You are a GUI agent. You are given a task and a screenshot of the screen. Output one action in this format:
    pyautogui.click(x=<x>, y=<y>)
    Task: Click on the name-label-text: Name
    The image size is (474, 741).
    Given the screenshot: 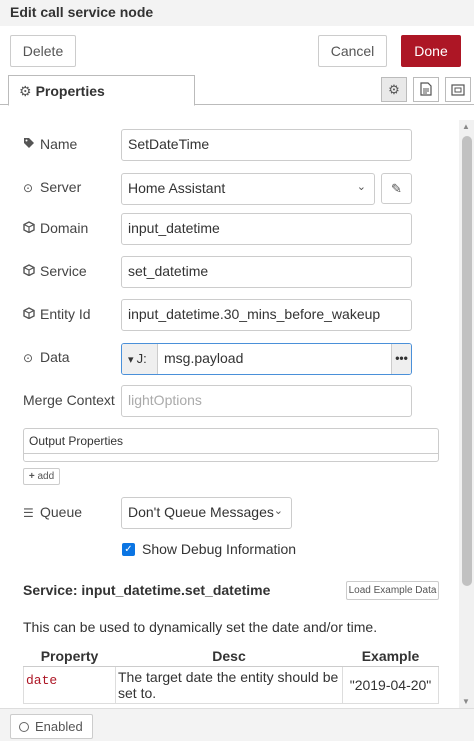 What is the action you would take?
    pyautogui.click(x=59, y=144)
    